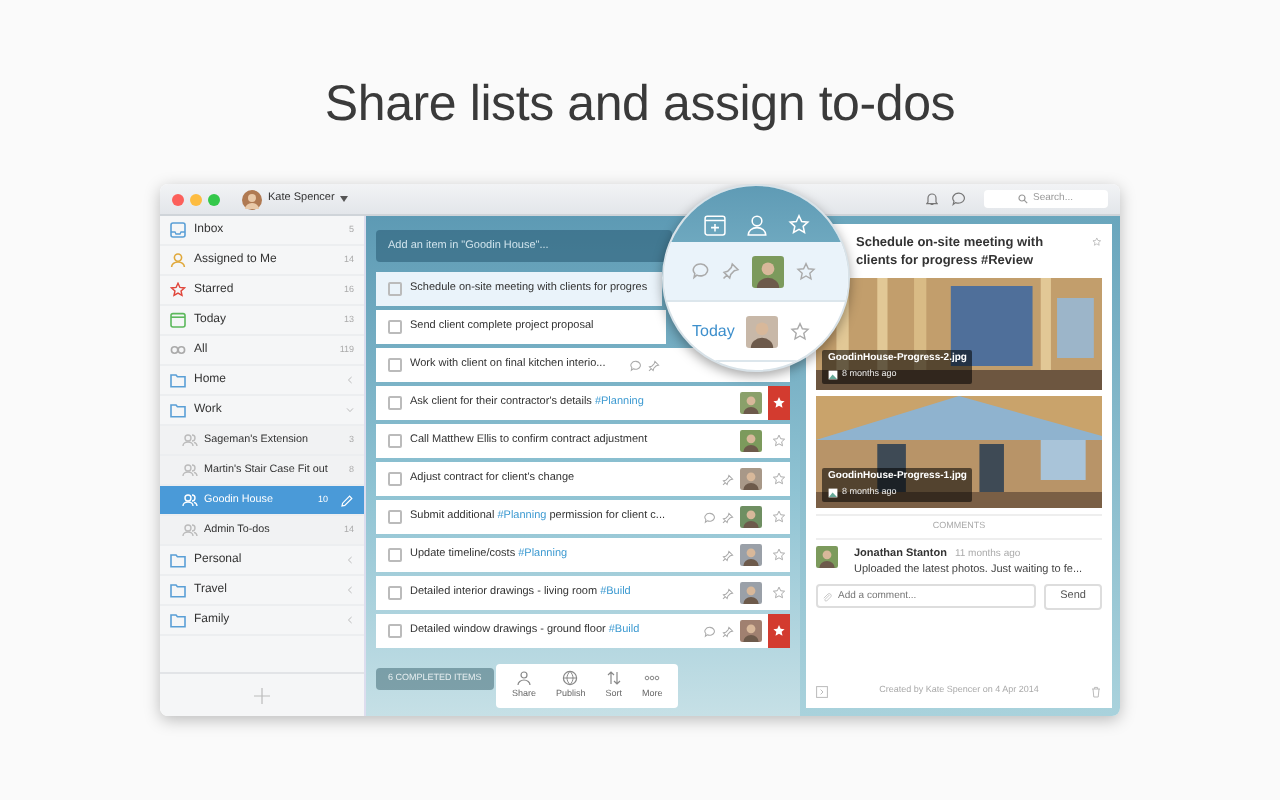  Describe the element at coordinates (524, 678) in the screenshot. I see `share-icon` at that location.